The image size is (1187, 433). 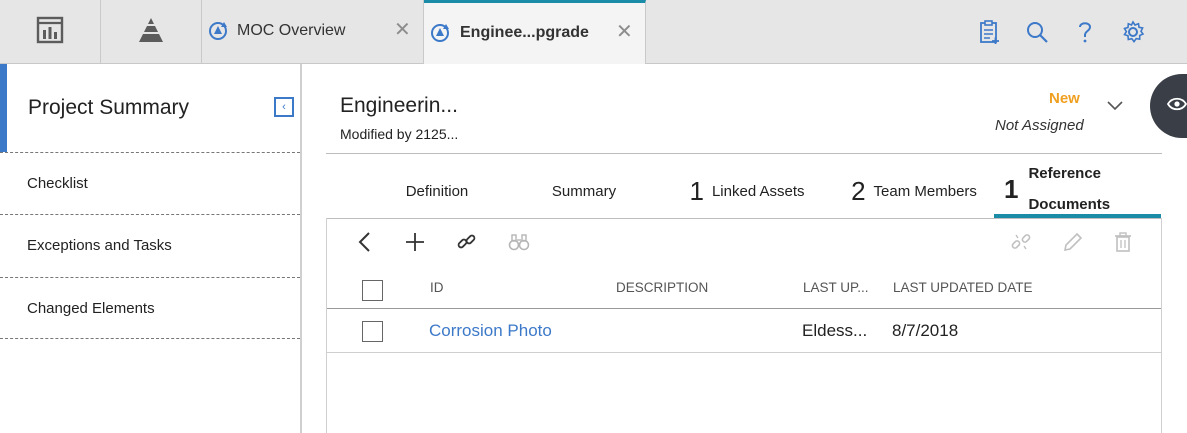 What do you see at coordinates (1073, 242) in the screenshot?
I see `edit-pencil-icon` at bounding box center [1073, 242].